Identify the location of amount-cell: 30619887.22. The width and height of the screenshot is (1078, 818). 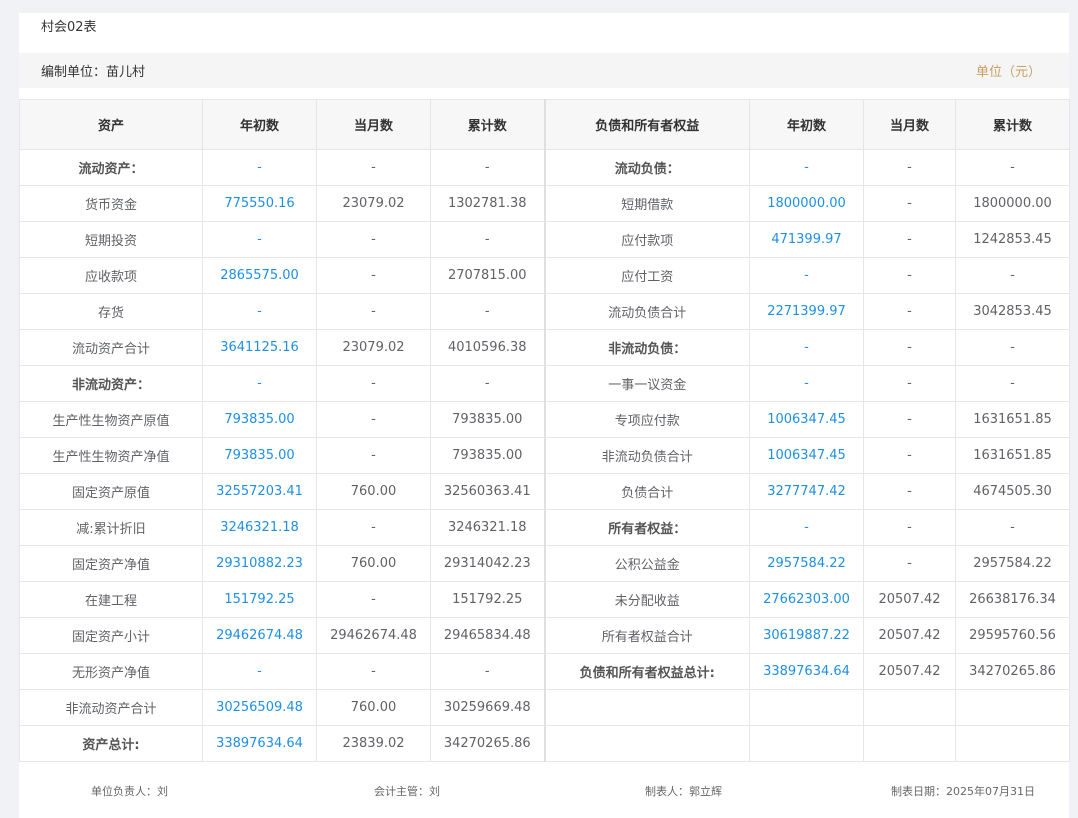
(806, 635).